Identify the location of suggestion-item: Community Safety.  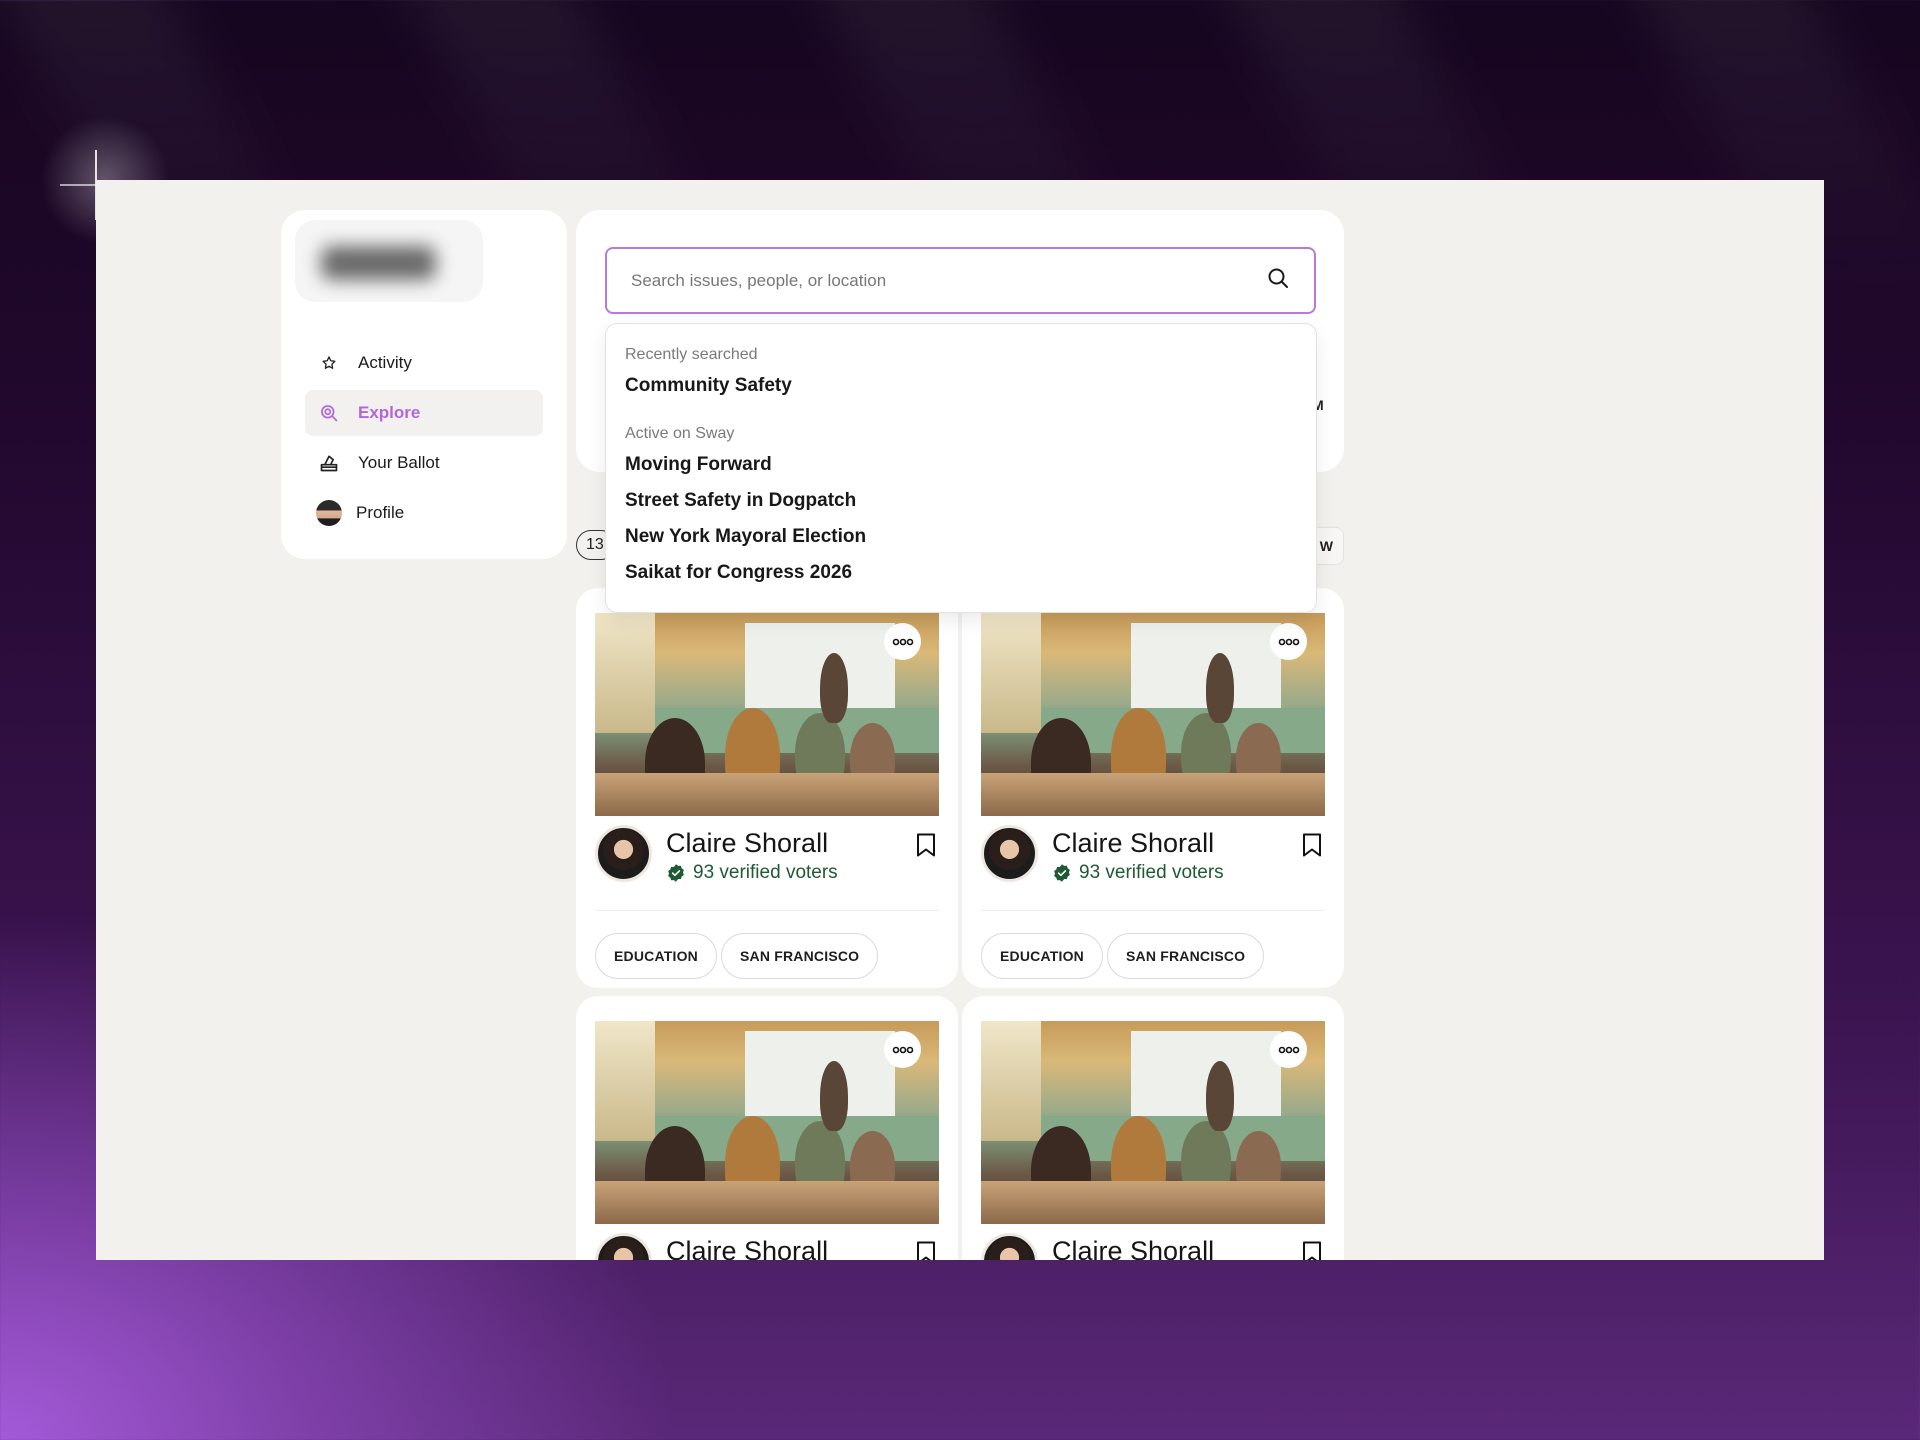
(961, 390).